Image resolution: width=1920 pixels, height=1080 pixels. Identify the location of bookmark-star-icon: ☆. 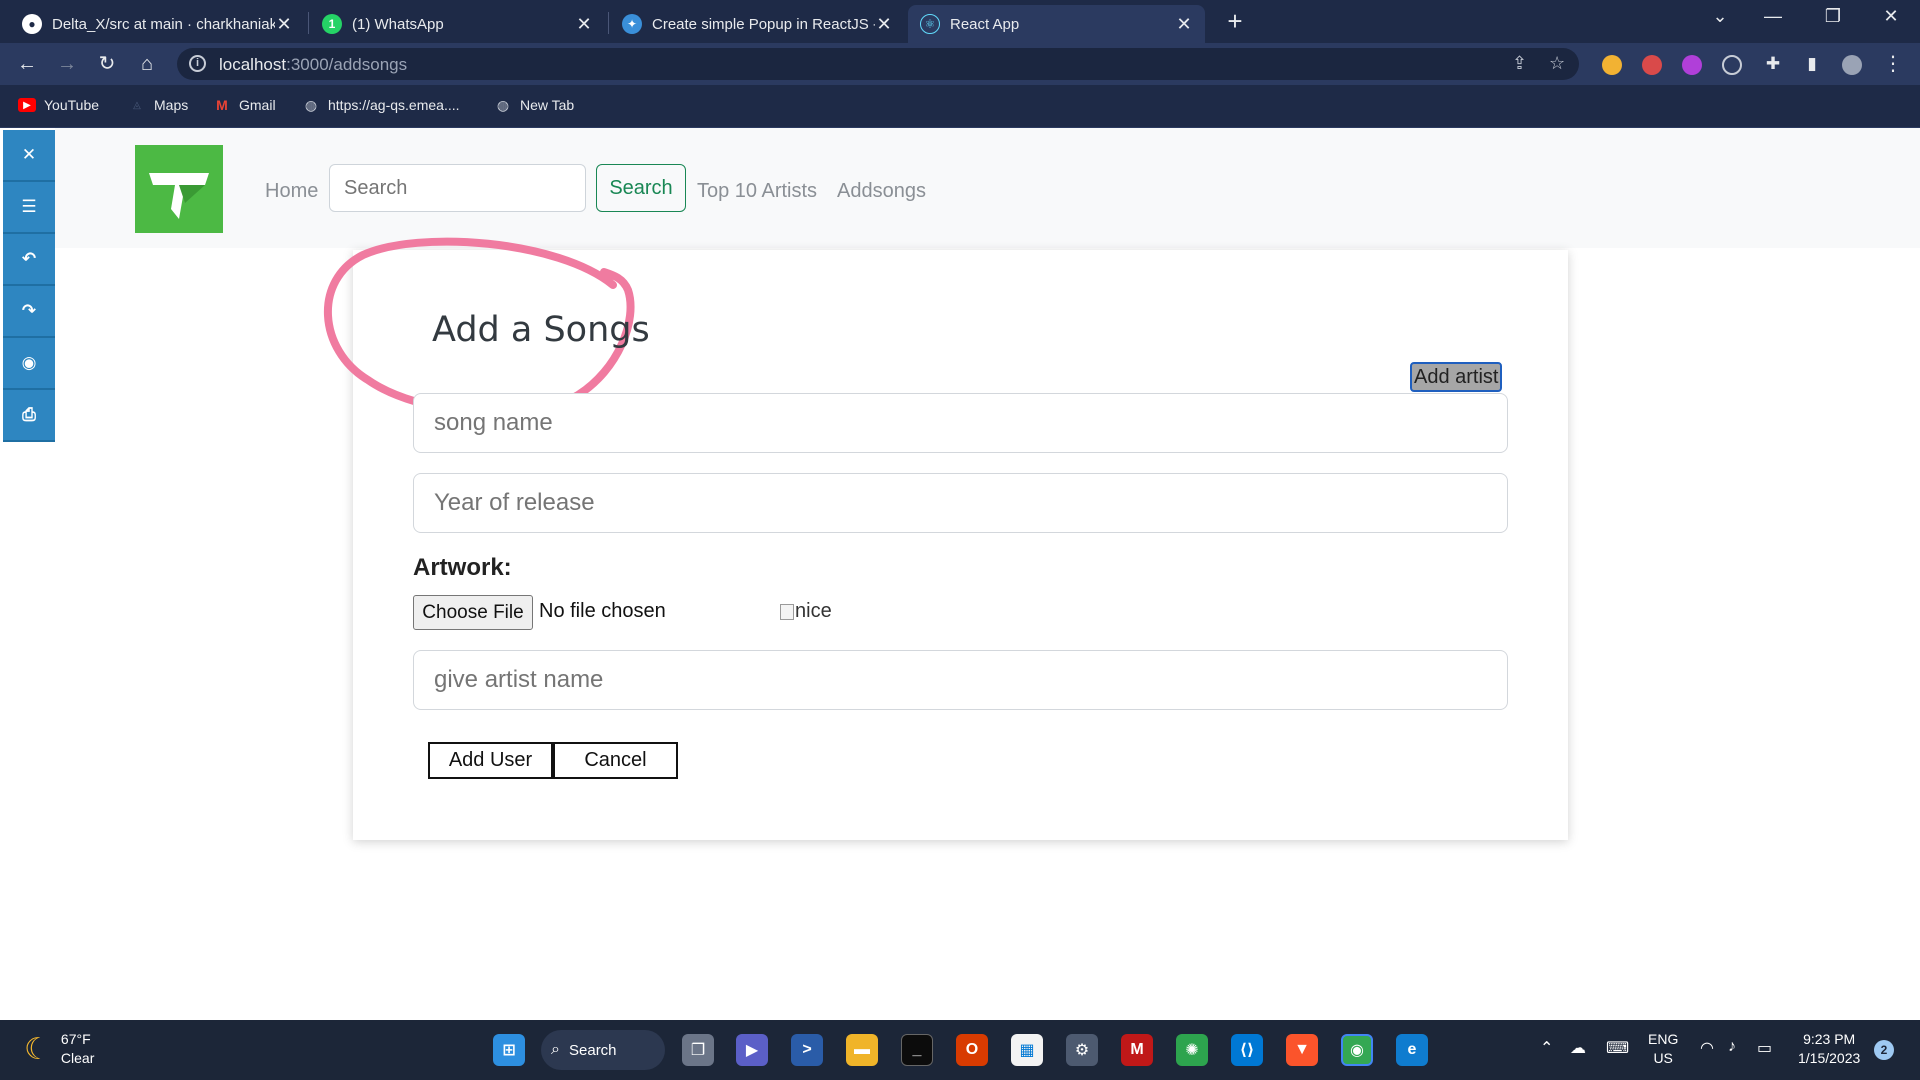
(1557, 63).